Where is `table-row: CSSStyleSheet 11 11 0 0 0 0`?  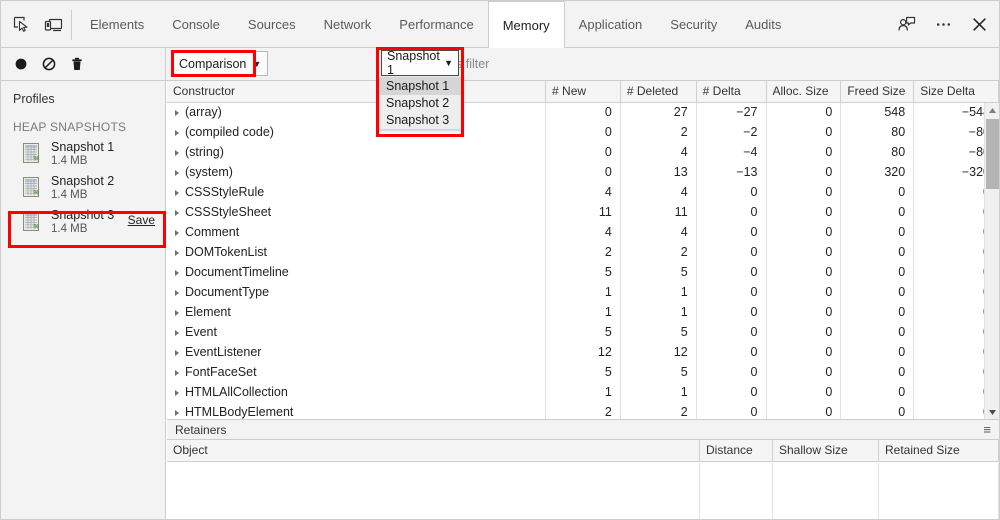 table-row: CSSStyleSheet 11 11 0 0 0 0 is located at coordinates (583, 213).